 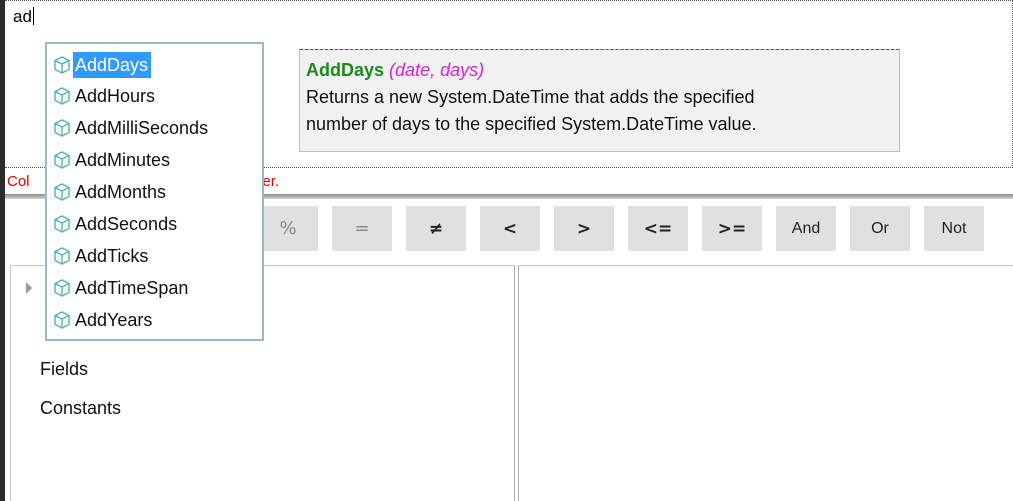 I want to click on autocomplete-item-label: AddMonths, so click(x=121, y=192).